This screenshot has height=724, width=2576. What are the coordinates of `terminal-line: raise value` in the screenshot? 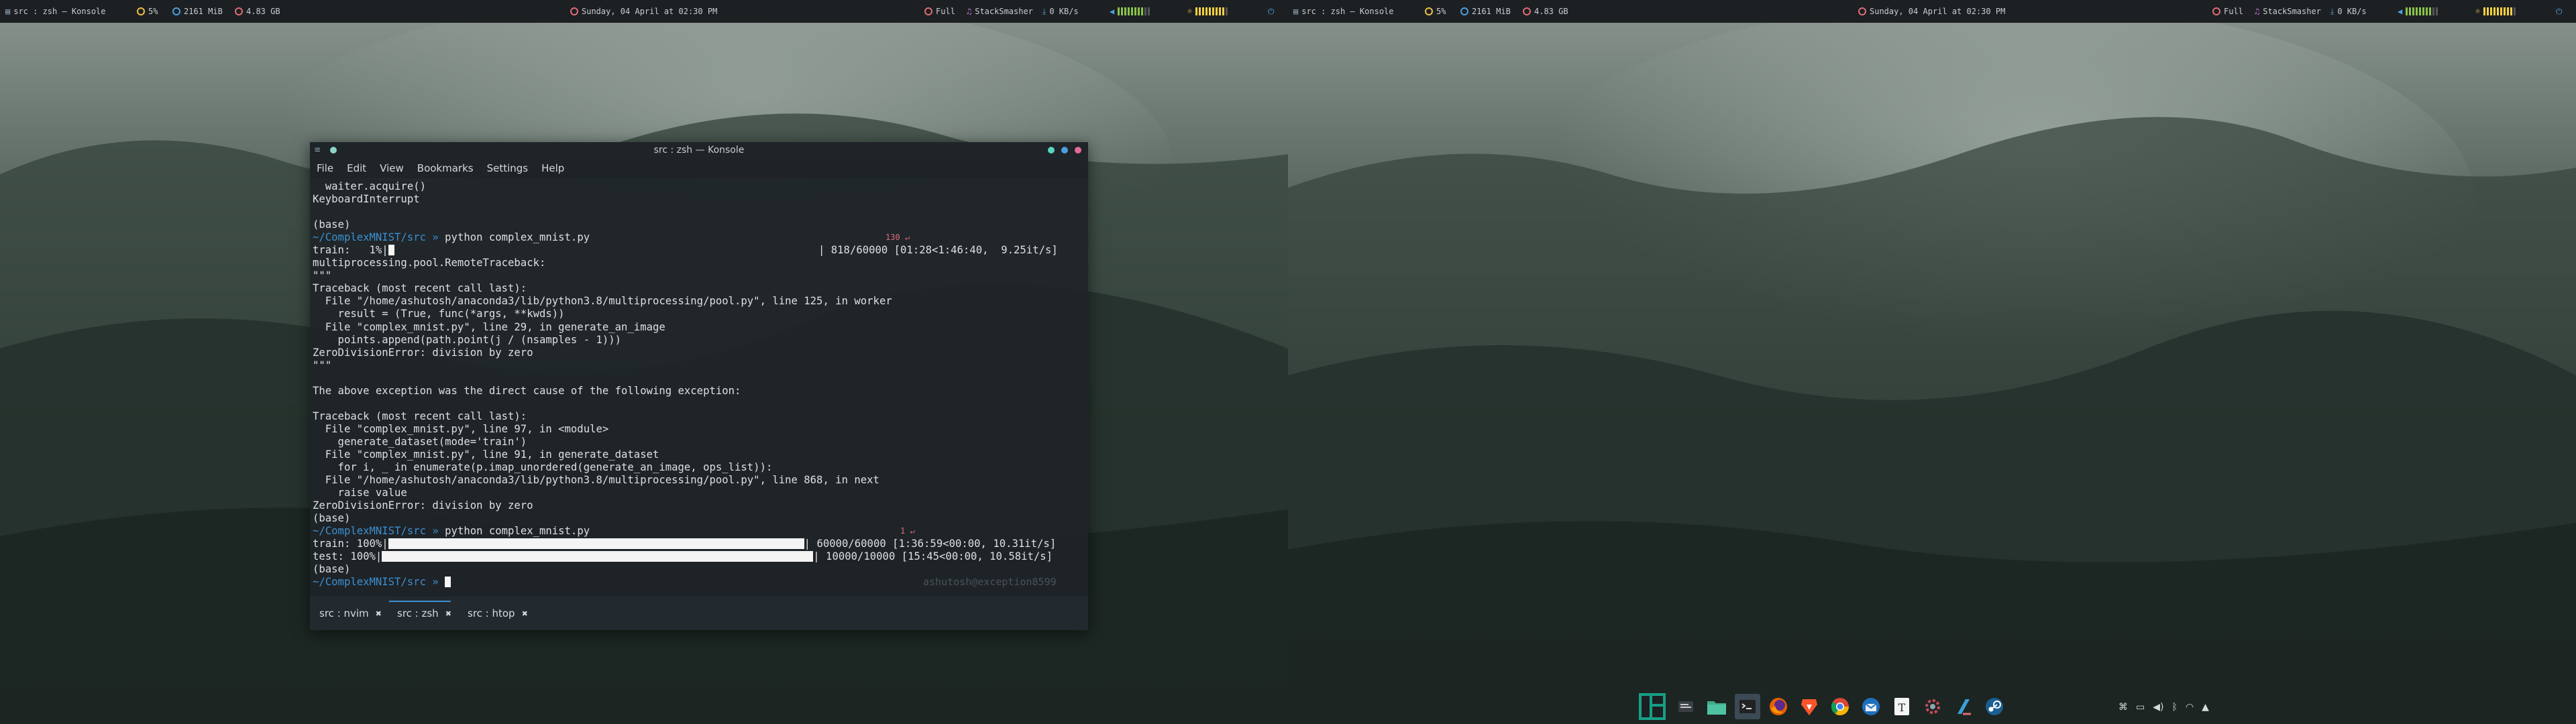 It's located at (360, 493).